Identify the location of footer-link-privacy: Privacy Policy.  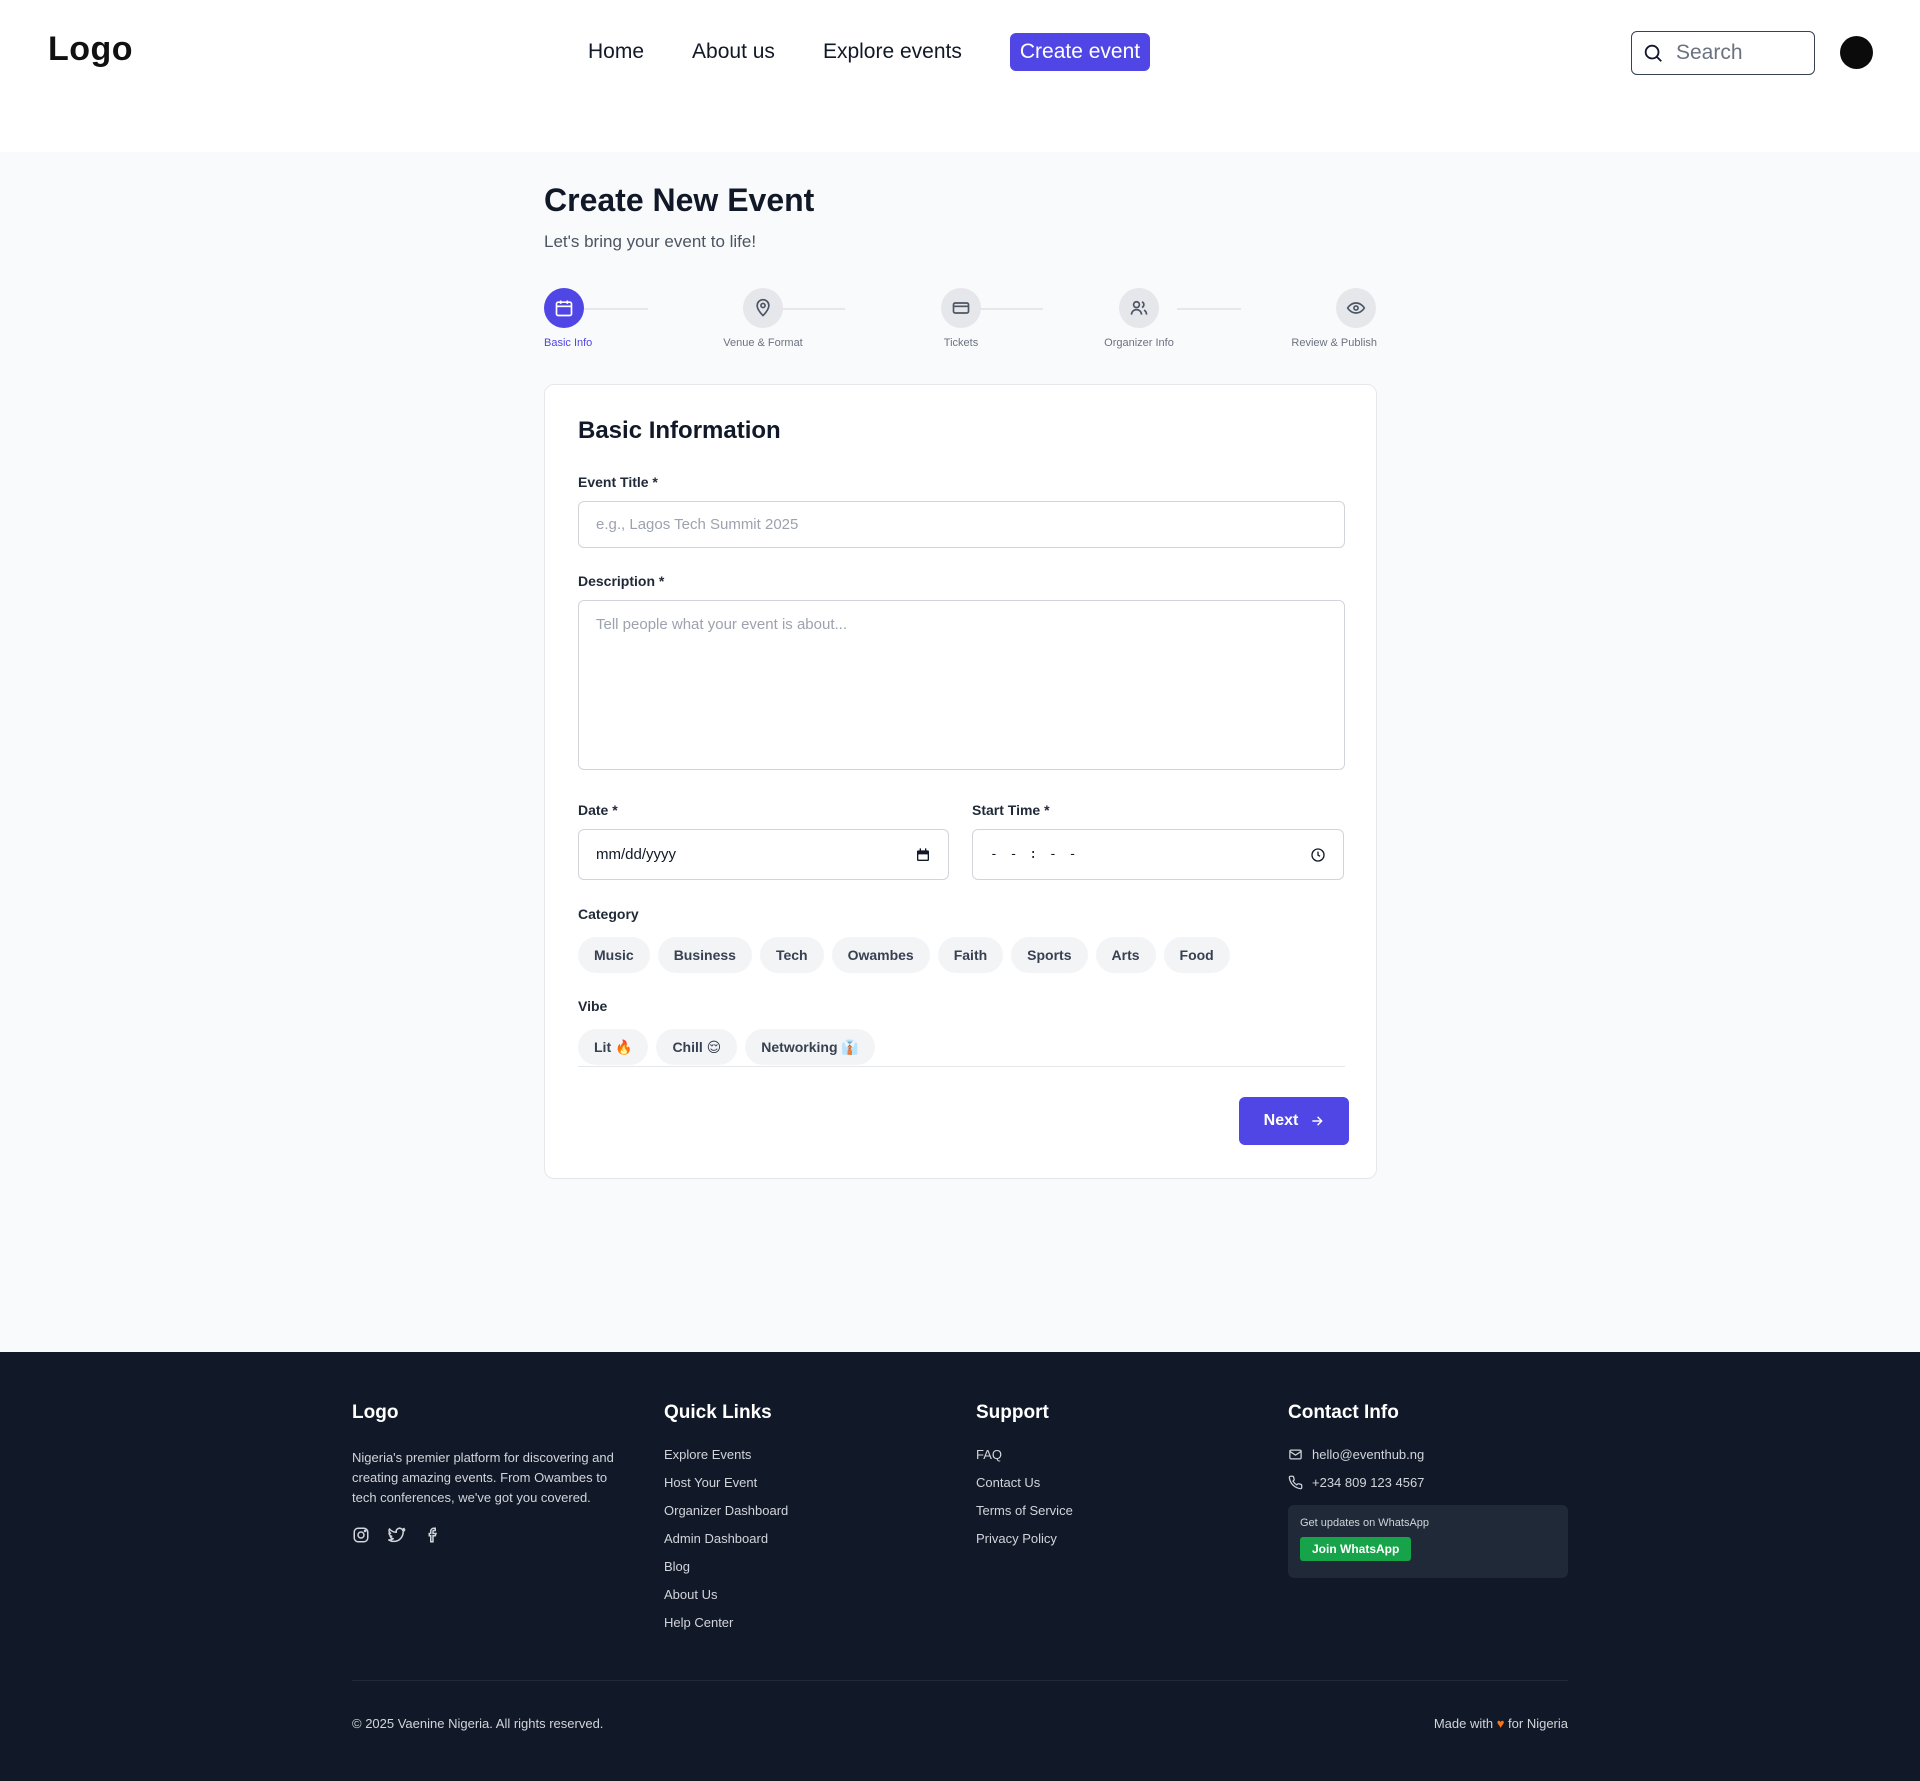
(1024, 1538).